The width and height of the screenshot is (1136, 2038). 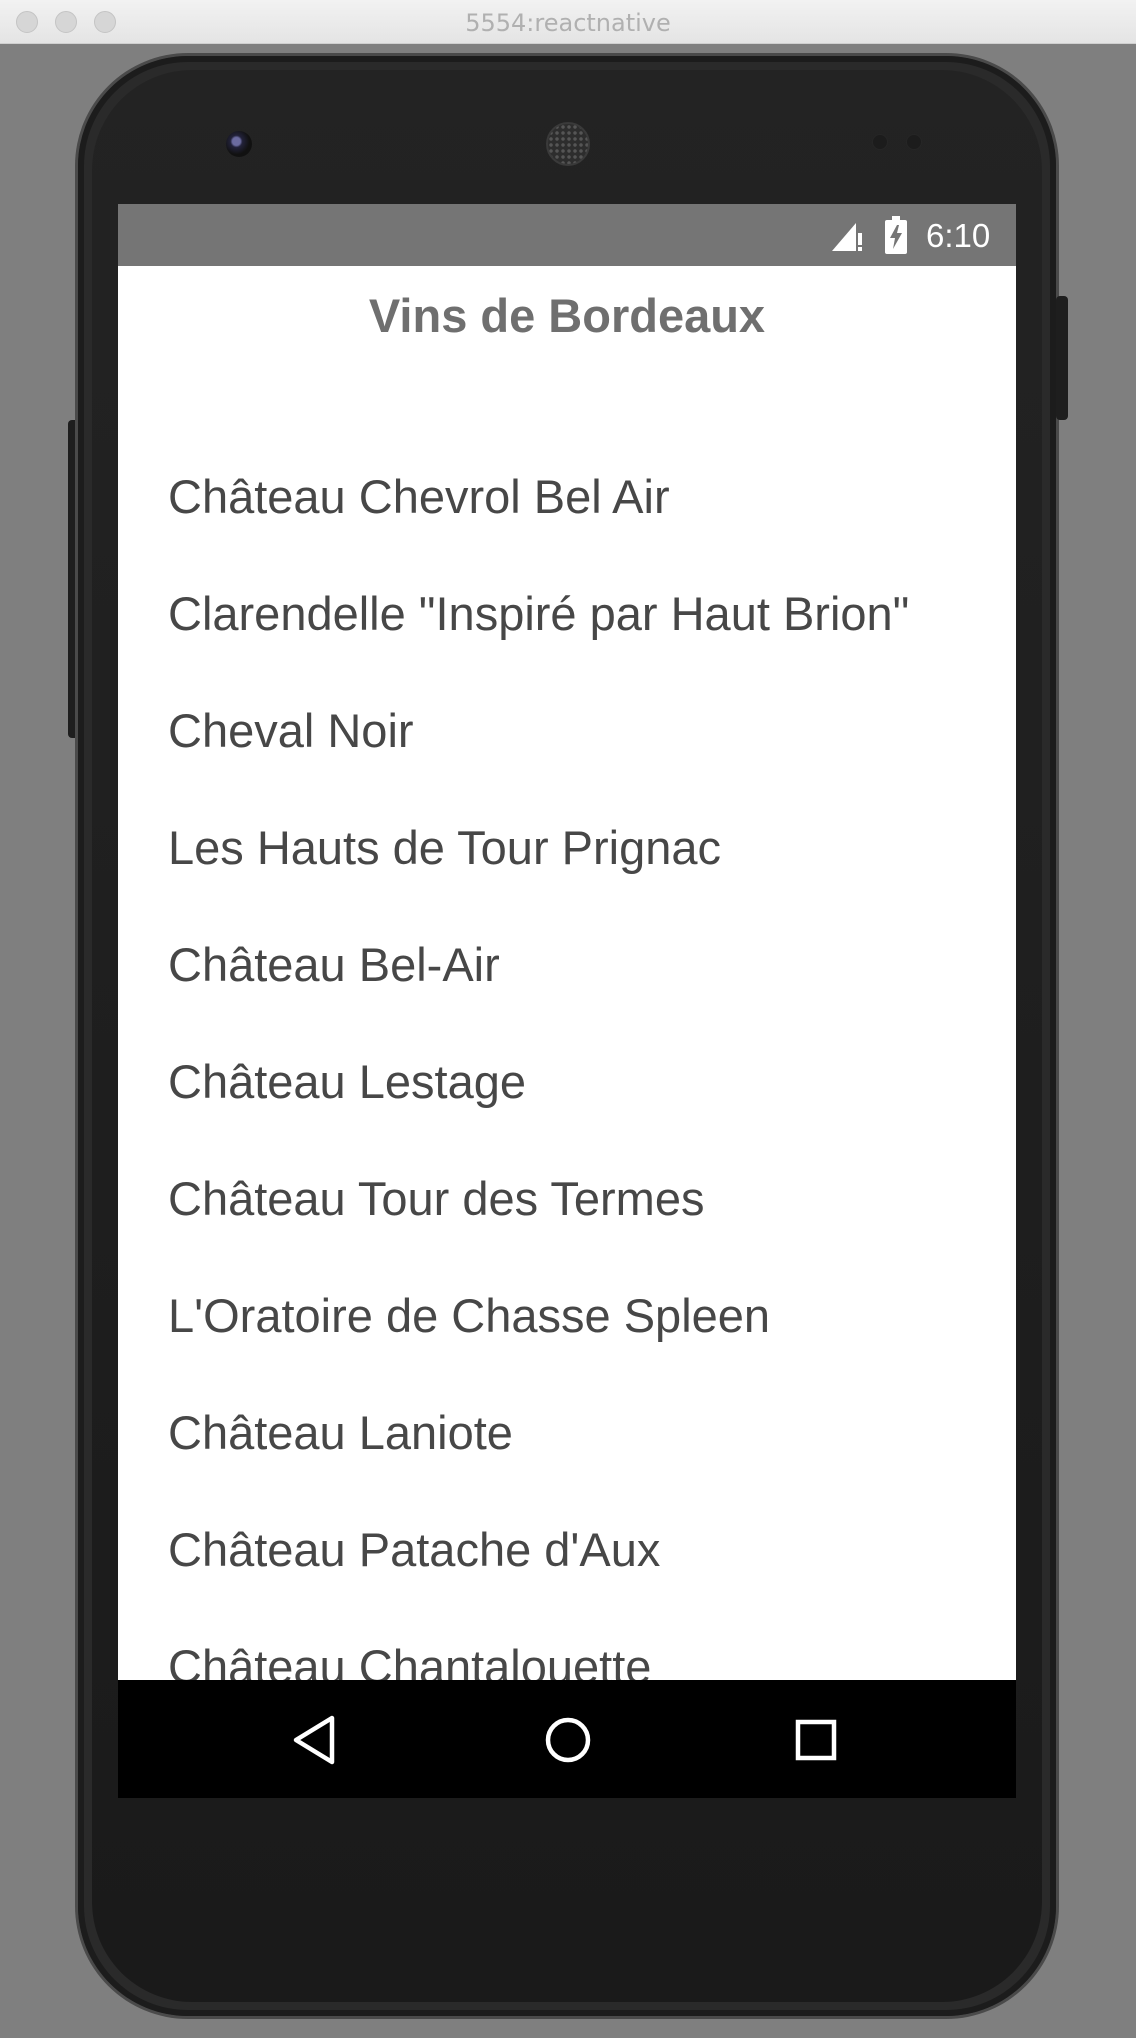 I want to click on status-bar: 6:10, so click(x=567, y=235).